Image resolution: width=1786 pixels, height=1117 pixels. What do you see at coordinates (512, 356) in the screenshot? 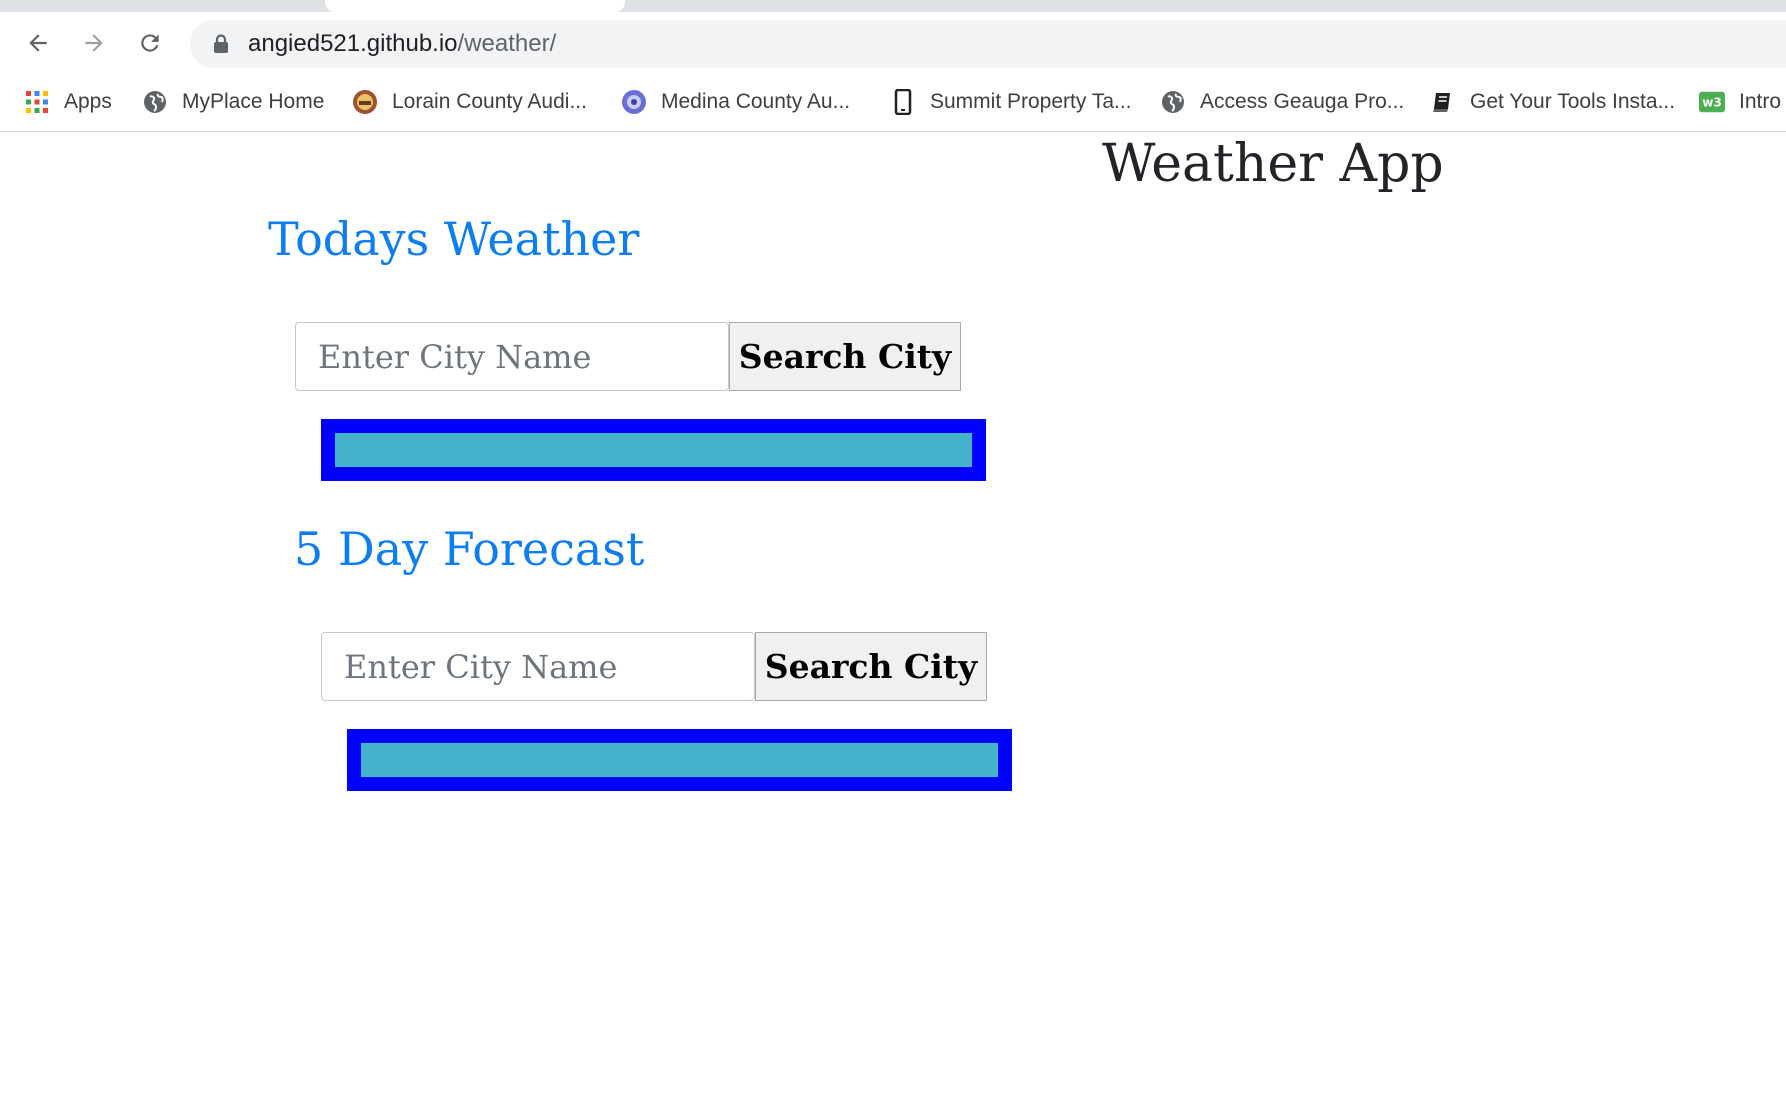
I see `today-city-input` at bounding box center [512, 356].